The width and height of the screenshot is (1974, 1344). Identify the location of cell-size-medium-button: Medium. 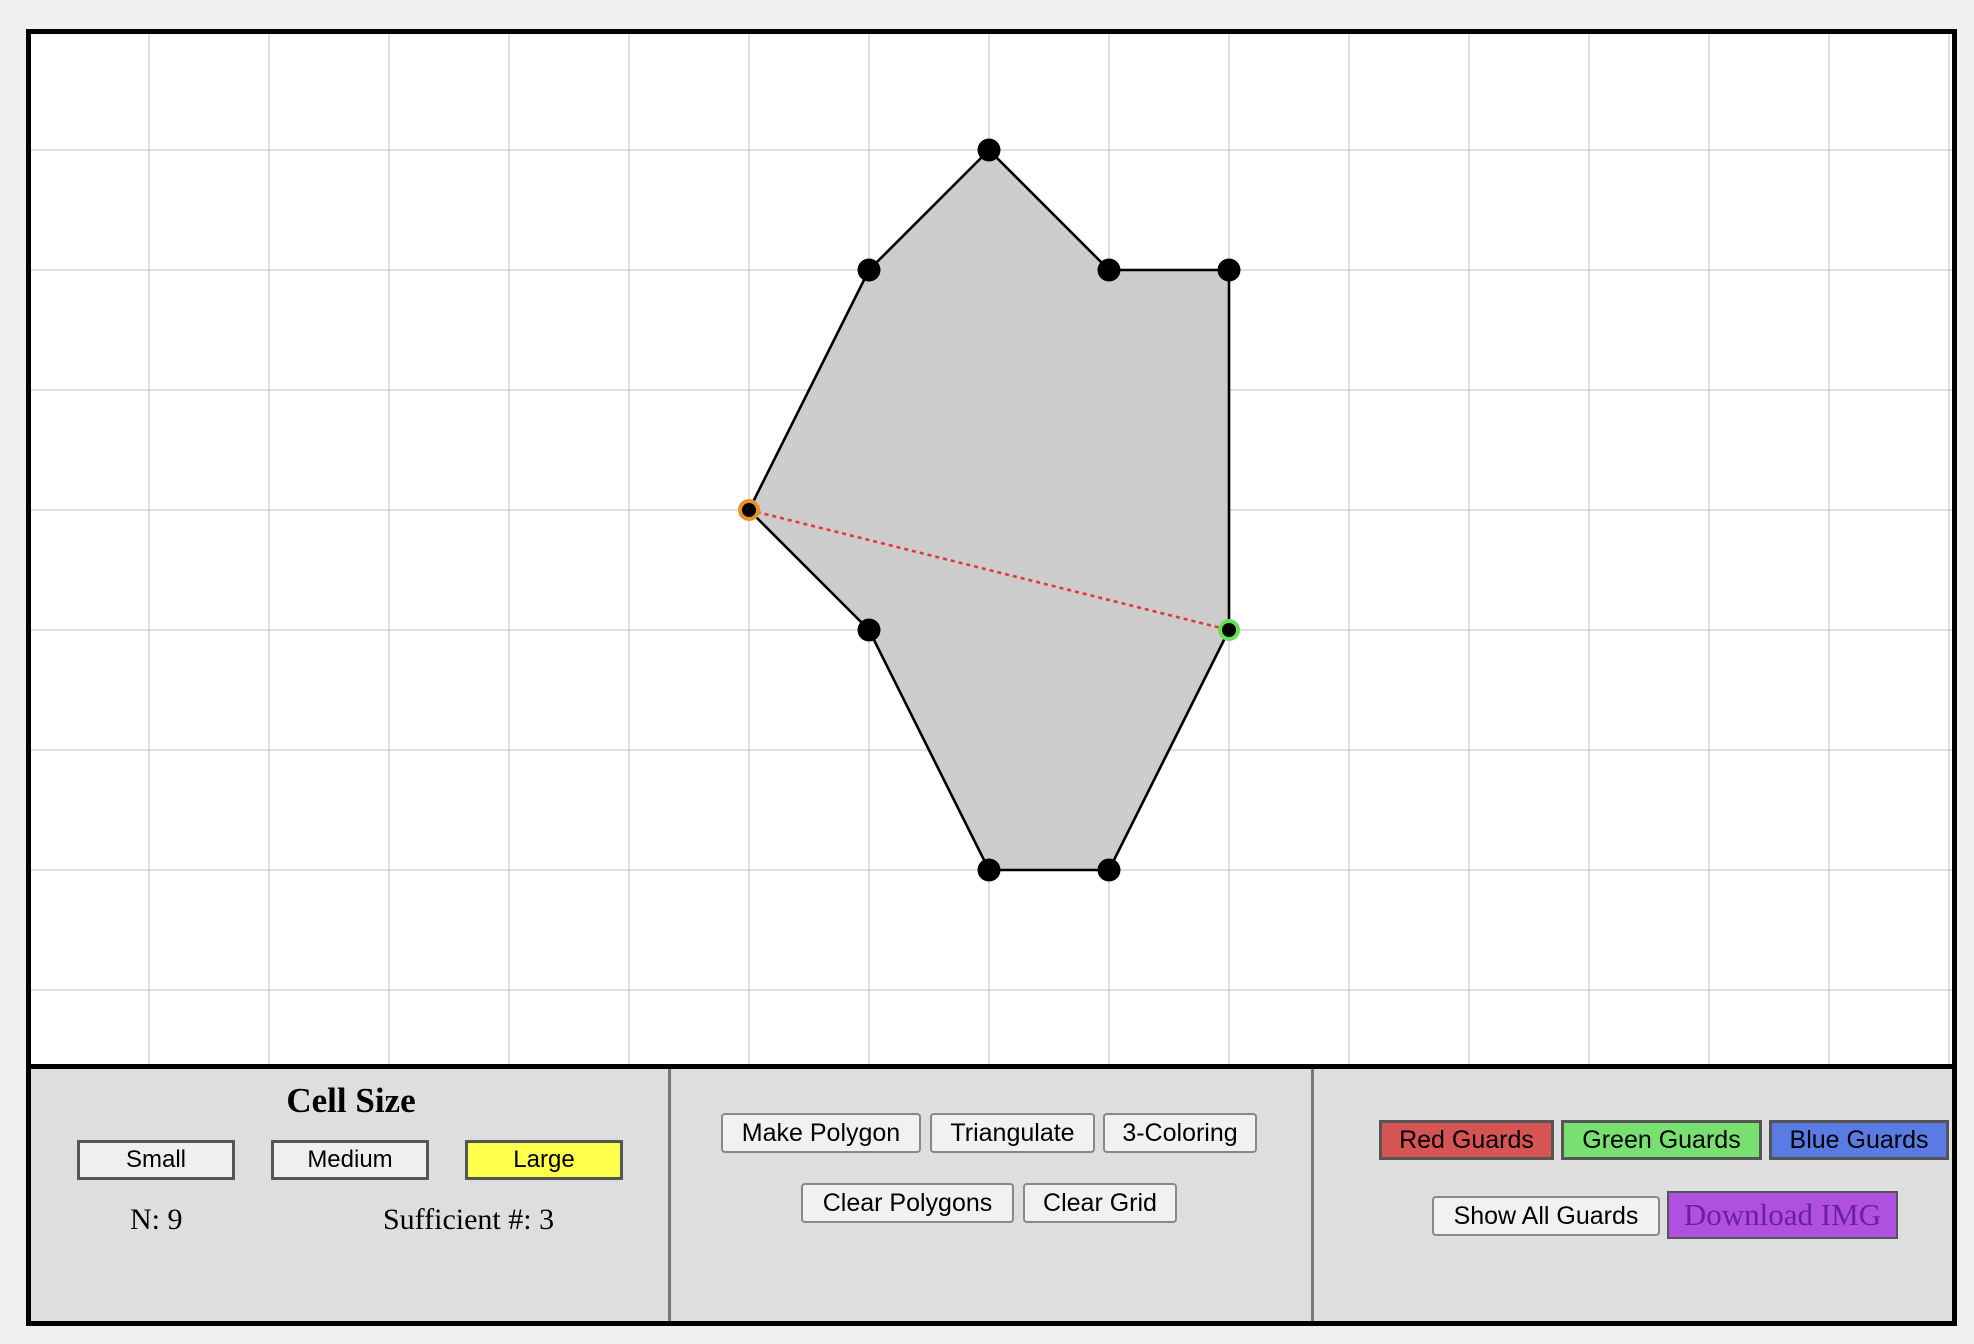
(350, 1160).